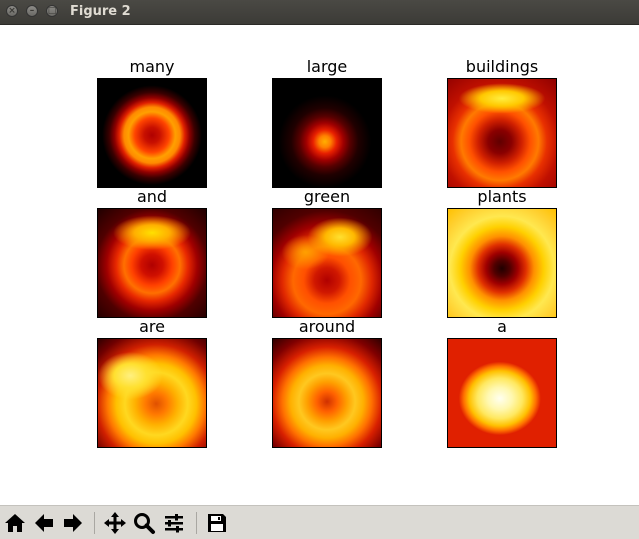  Describe the element at coordinates (52, 11) in the screenshot. I see `window-maximize-button: □` at that location.